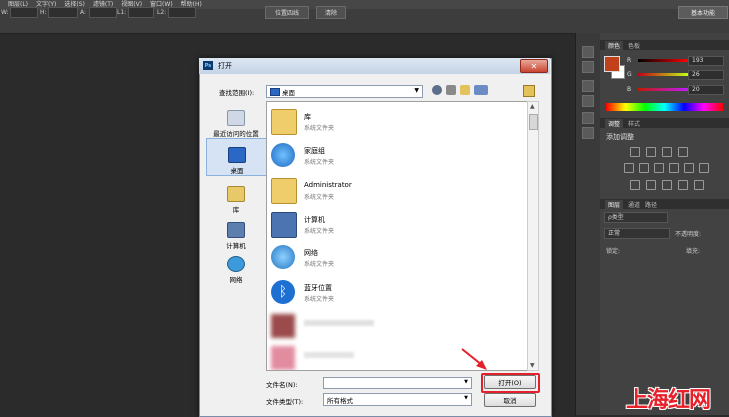 This screenshot has width=729, height=417. I want to click on tab-styles: 样式, so click(634, 123).